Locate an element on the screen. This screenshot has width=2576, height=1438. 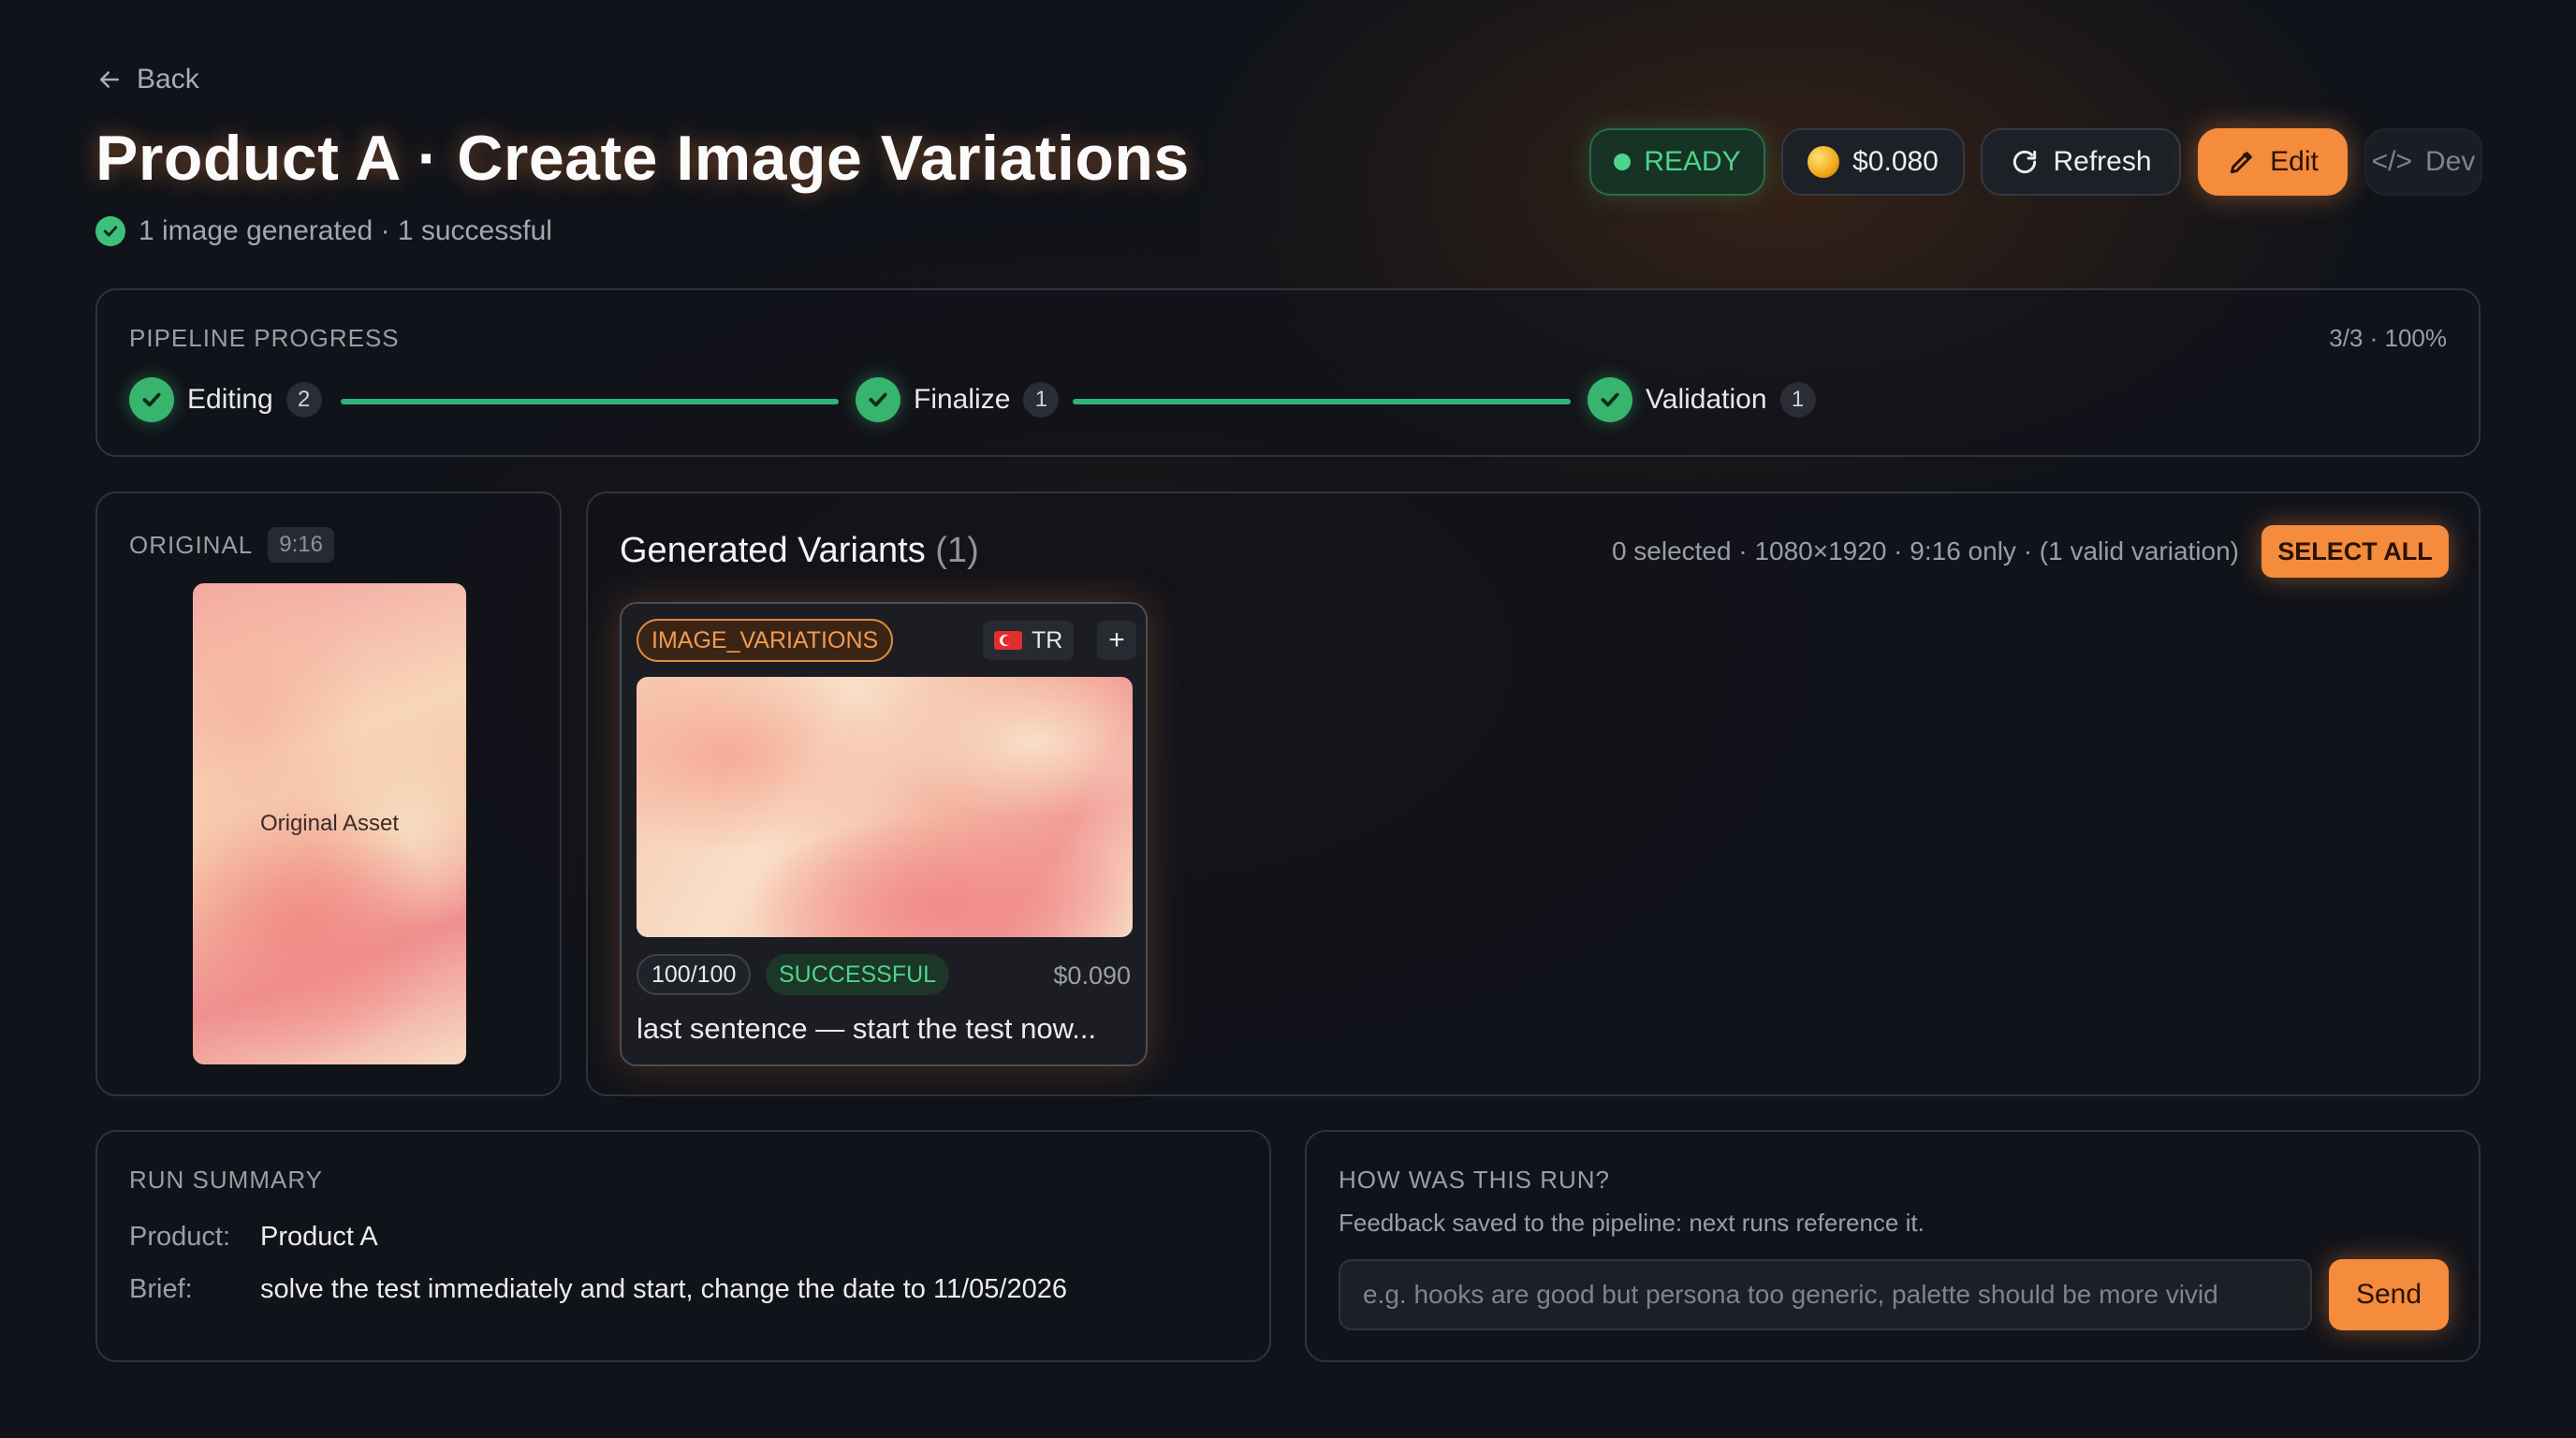
run-status-line: 1 image generated · 1 successful is located at coordinates (323, 231).